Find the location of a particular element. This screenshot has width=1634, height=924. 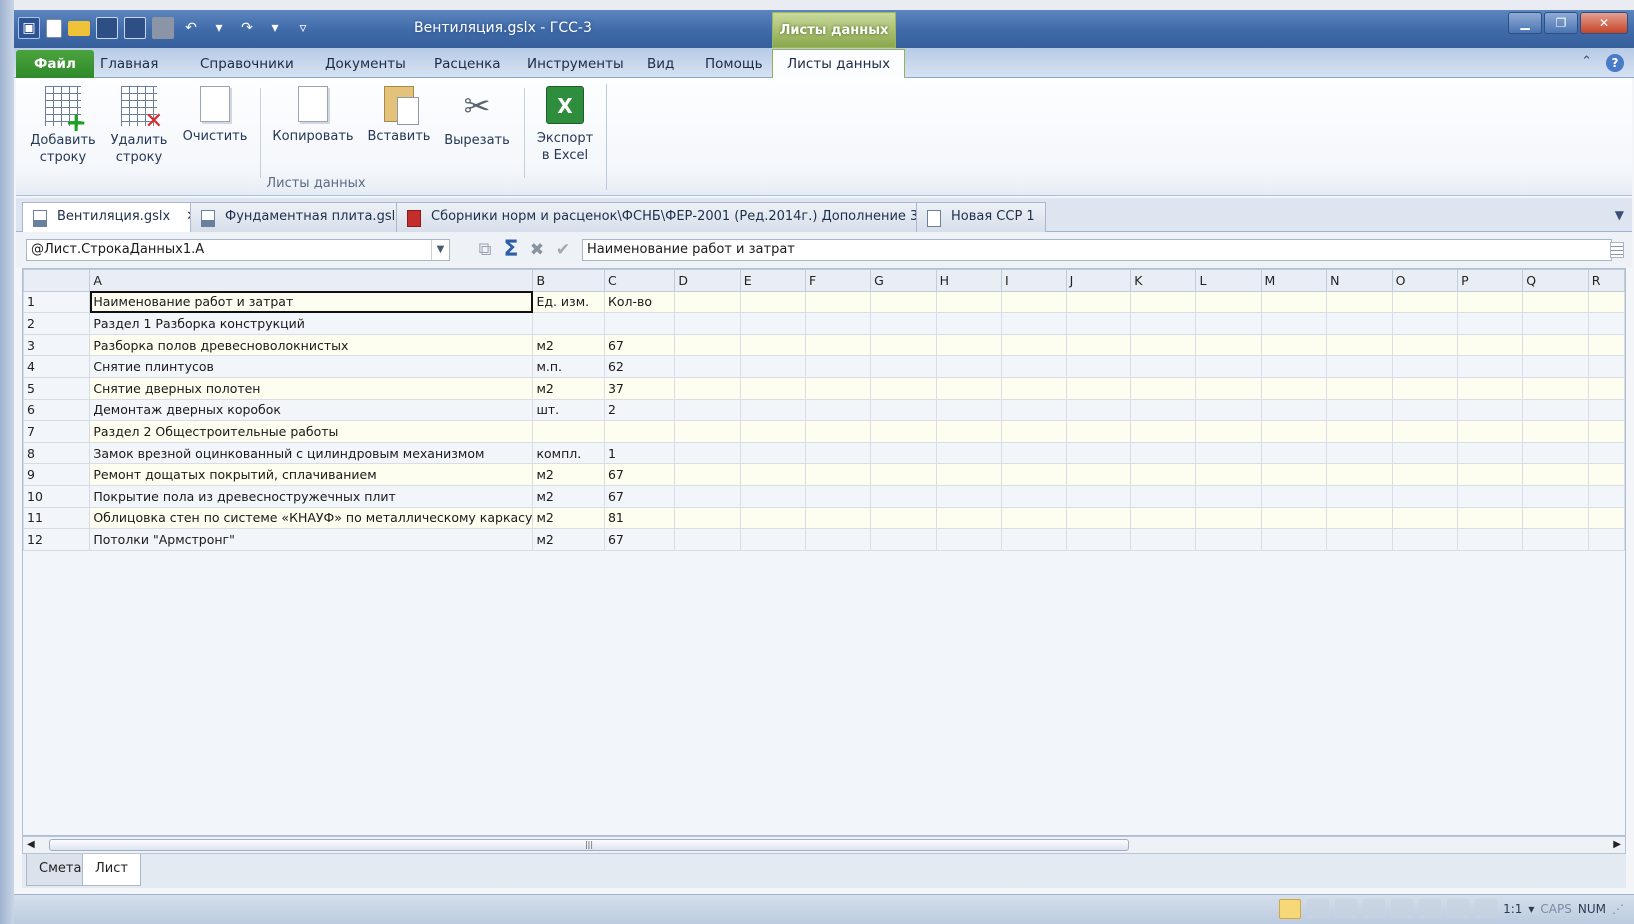

open-folder-icon is located at coordinates (79, 28).